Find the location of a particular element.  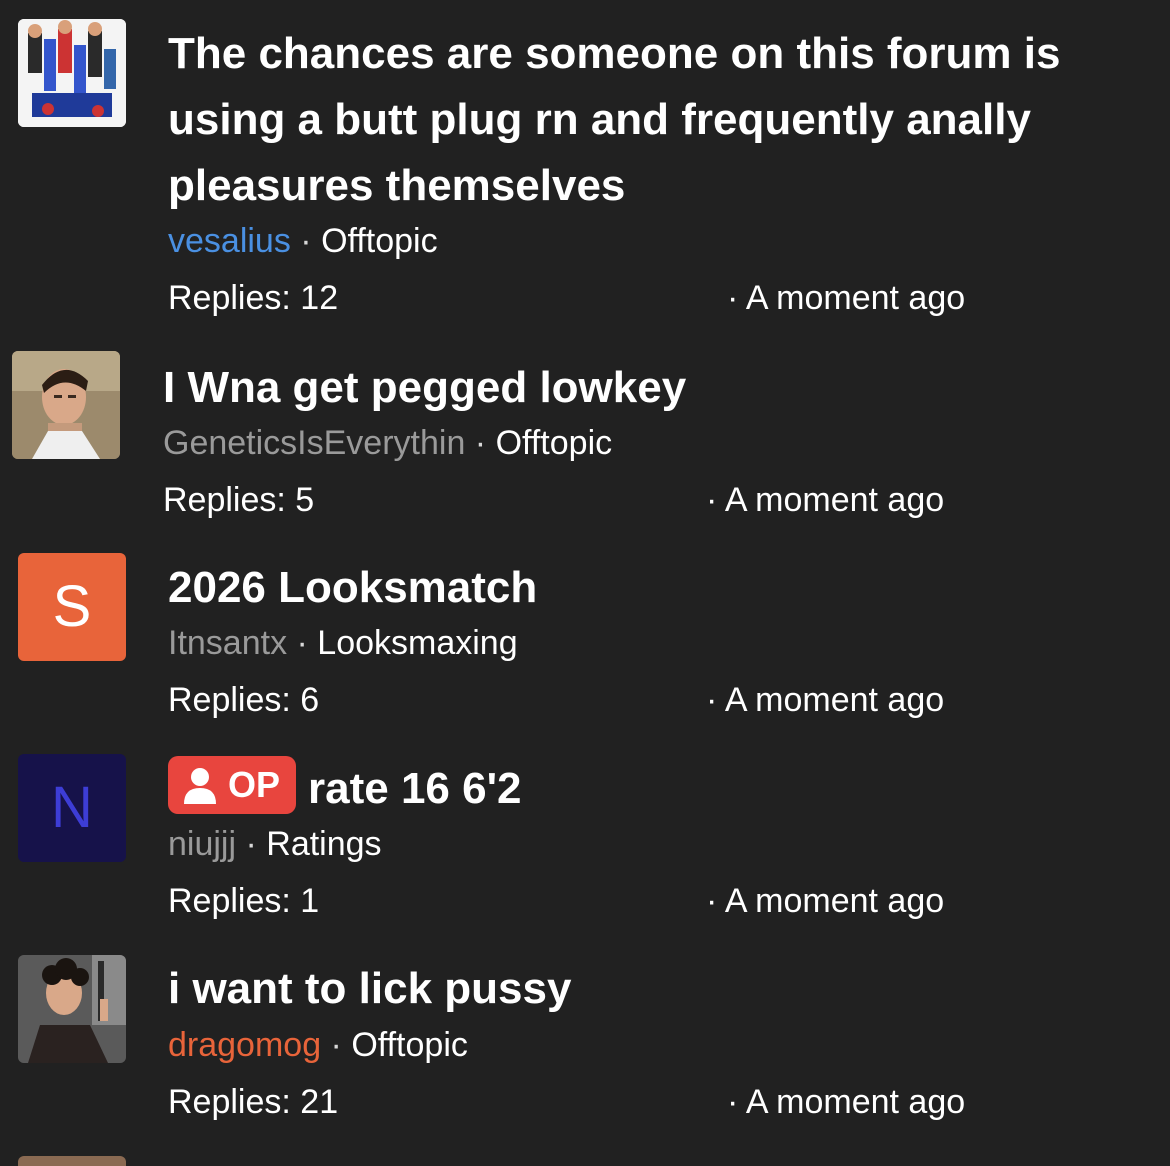

thread-meta: vesalius · Offtopic is located at coordinates (303, 241).